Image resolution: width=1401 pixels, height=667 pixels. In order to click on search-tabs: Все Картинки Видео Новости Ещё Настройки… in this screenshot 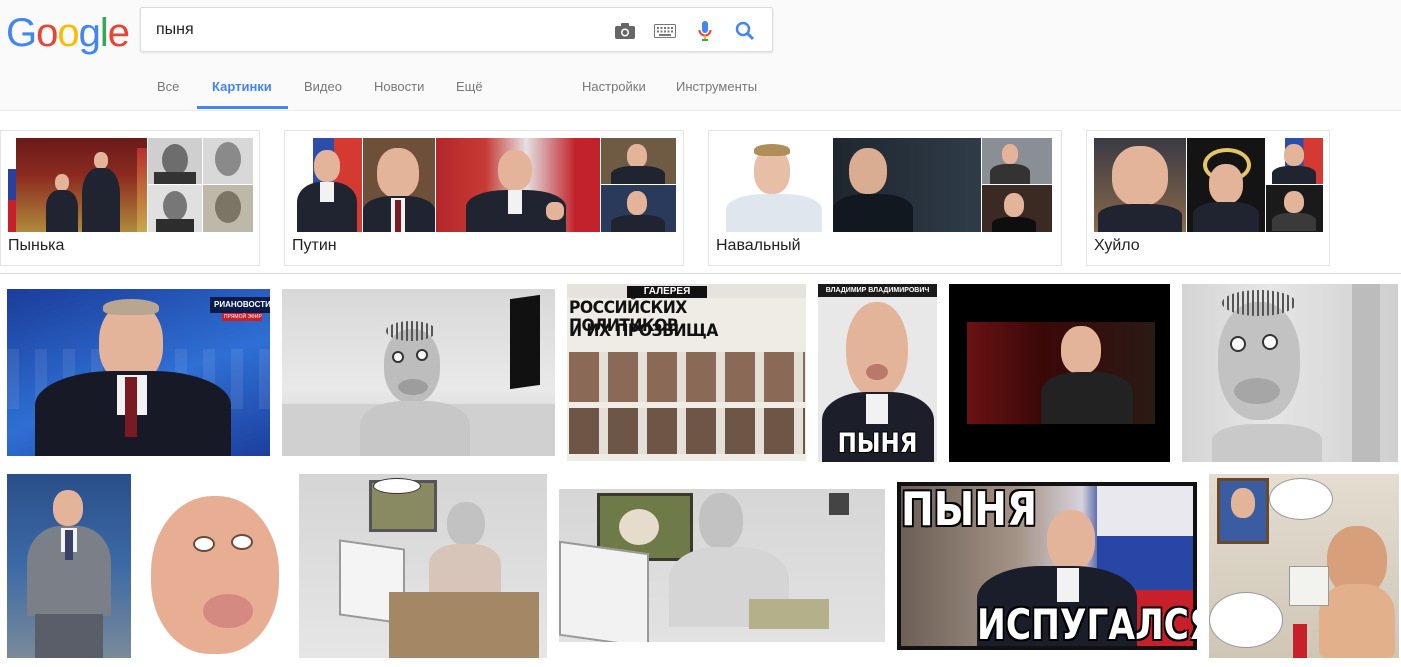, I will do `click(700, 89)`.